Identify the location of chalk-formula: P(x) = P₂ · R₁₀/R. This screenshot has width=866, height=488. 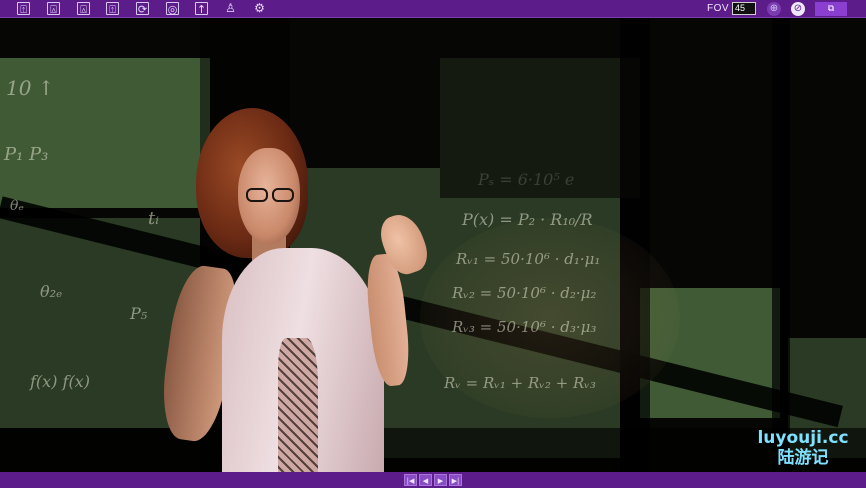
(527, 219).